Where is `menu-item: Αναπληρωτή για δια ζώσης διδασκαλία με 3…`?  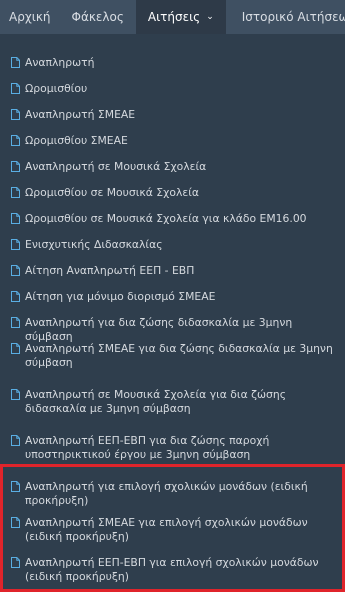
menu-item: Αναπληρωτή για δια ζώσης διδασκαλία με 3… is located at coordinates (172, 330).